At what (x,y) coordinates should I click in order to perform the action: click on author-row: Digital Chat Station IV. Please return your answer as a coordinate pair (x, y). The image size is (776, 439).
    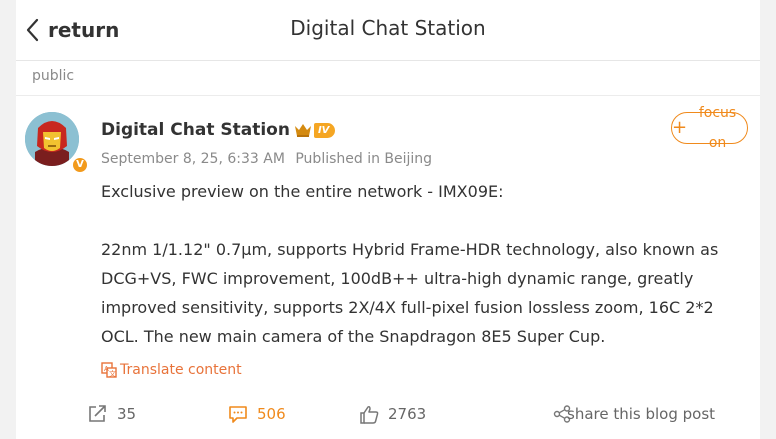
    Looking at the image, I should click on (218, 130).